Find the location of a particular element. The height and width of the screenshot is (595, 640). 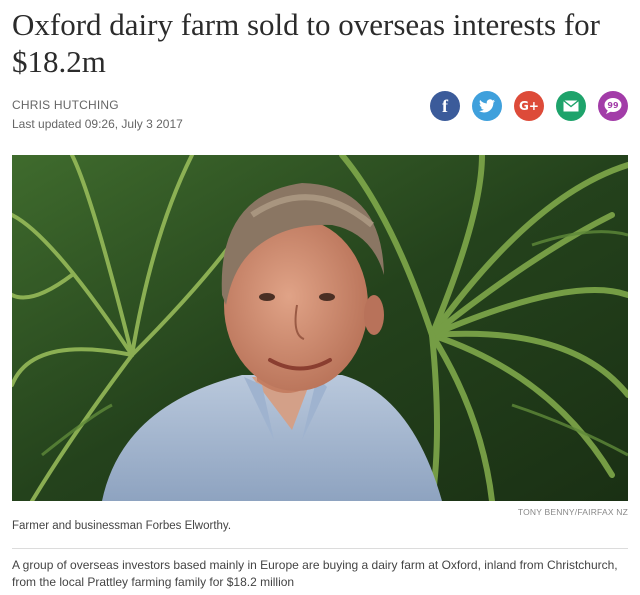

googleplus-share-button: G+ is located at coordinates (529, 106).